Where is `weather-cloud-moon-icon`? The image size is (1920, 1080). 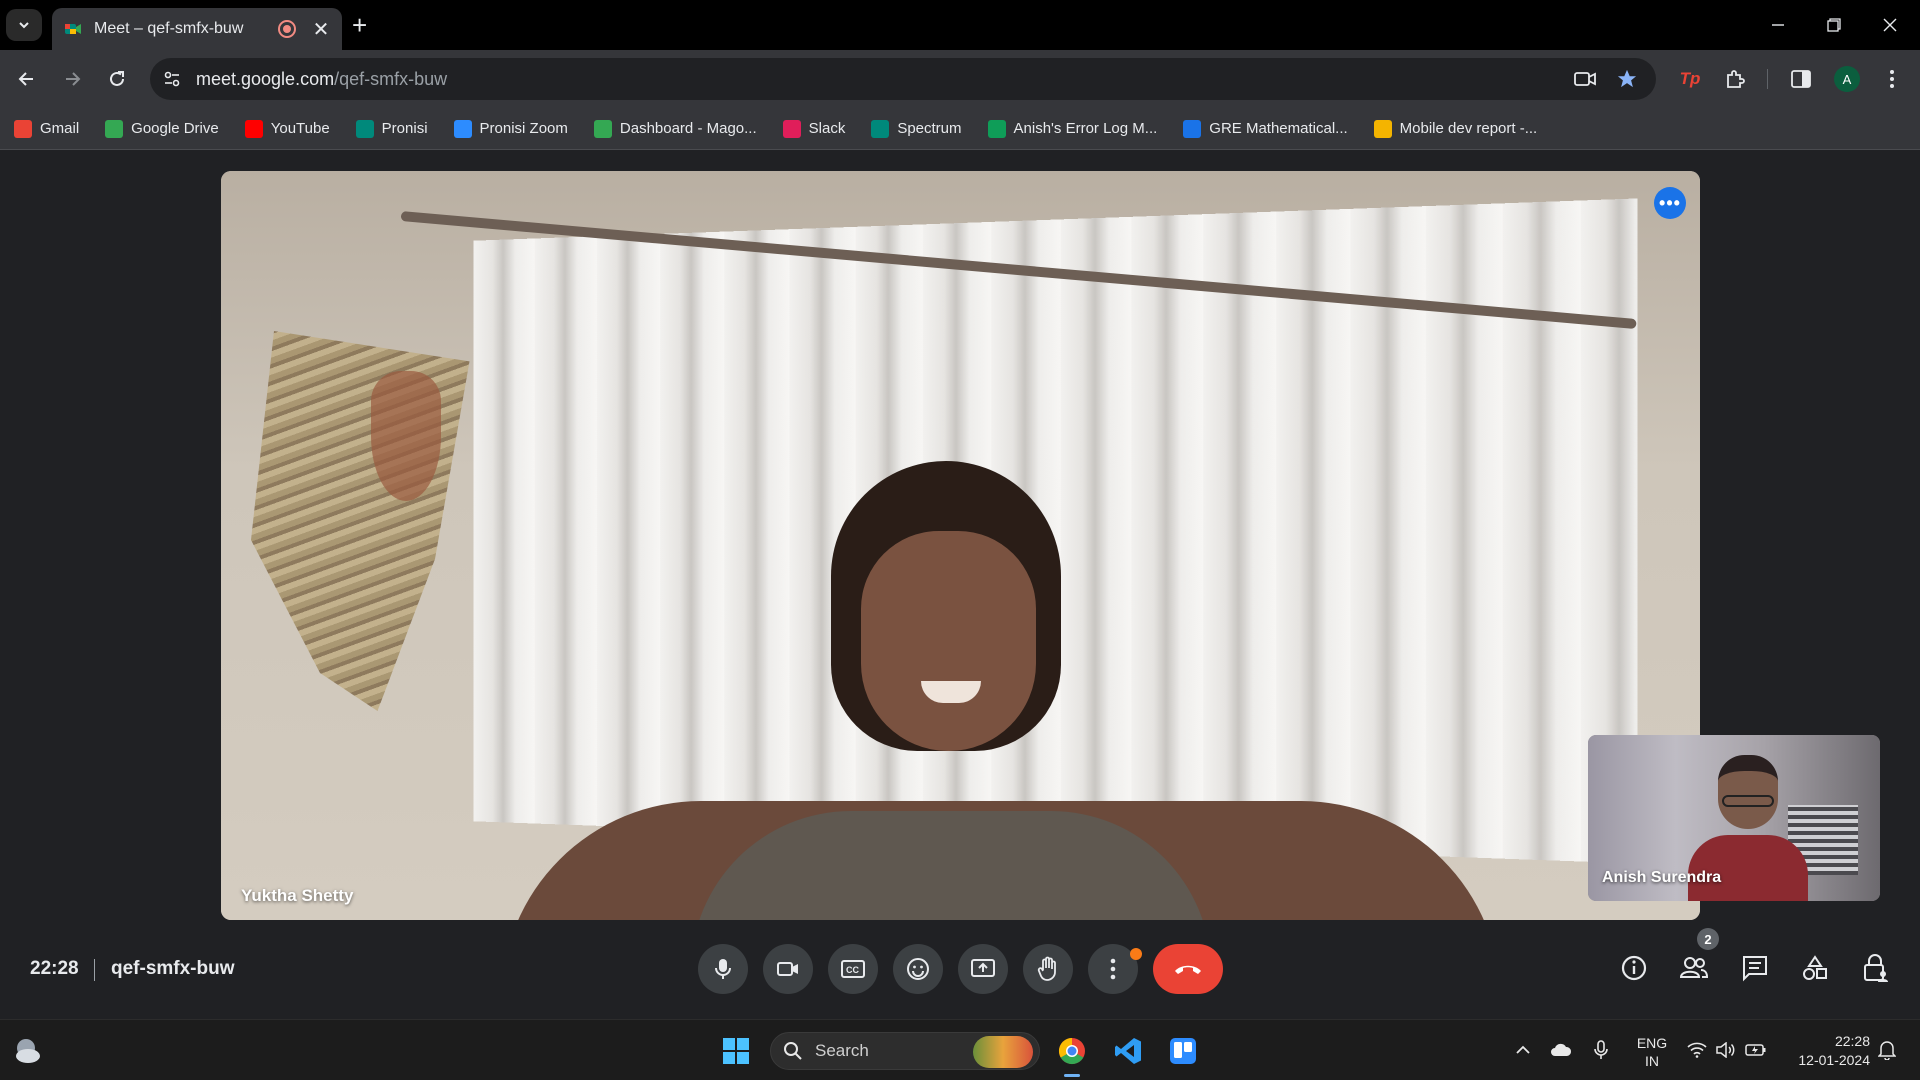 weather-cloud-moon-icon is located at coordinates (28, 1051).